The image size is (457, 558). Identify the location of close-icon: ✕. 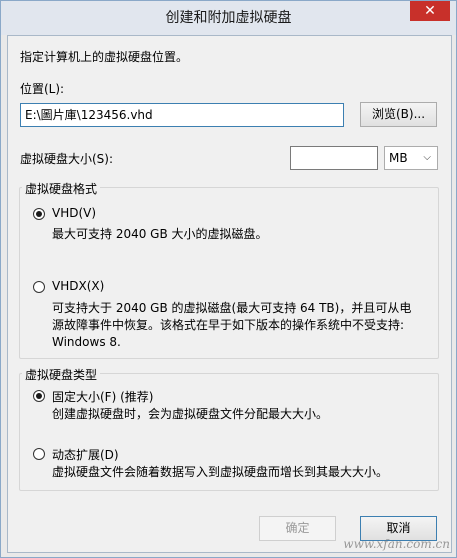
(430, 11).